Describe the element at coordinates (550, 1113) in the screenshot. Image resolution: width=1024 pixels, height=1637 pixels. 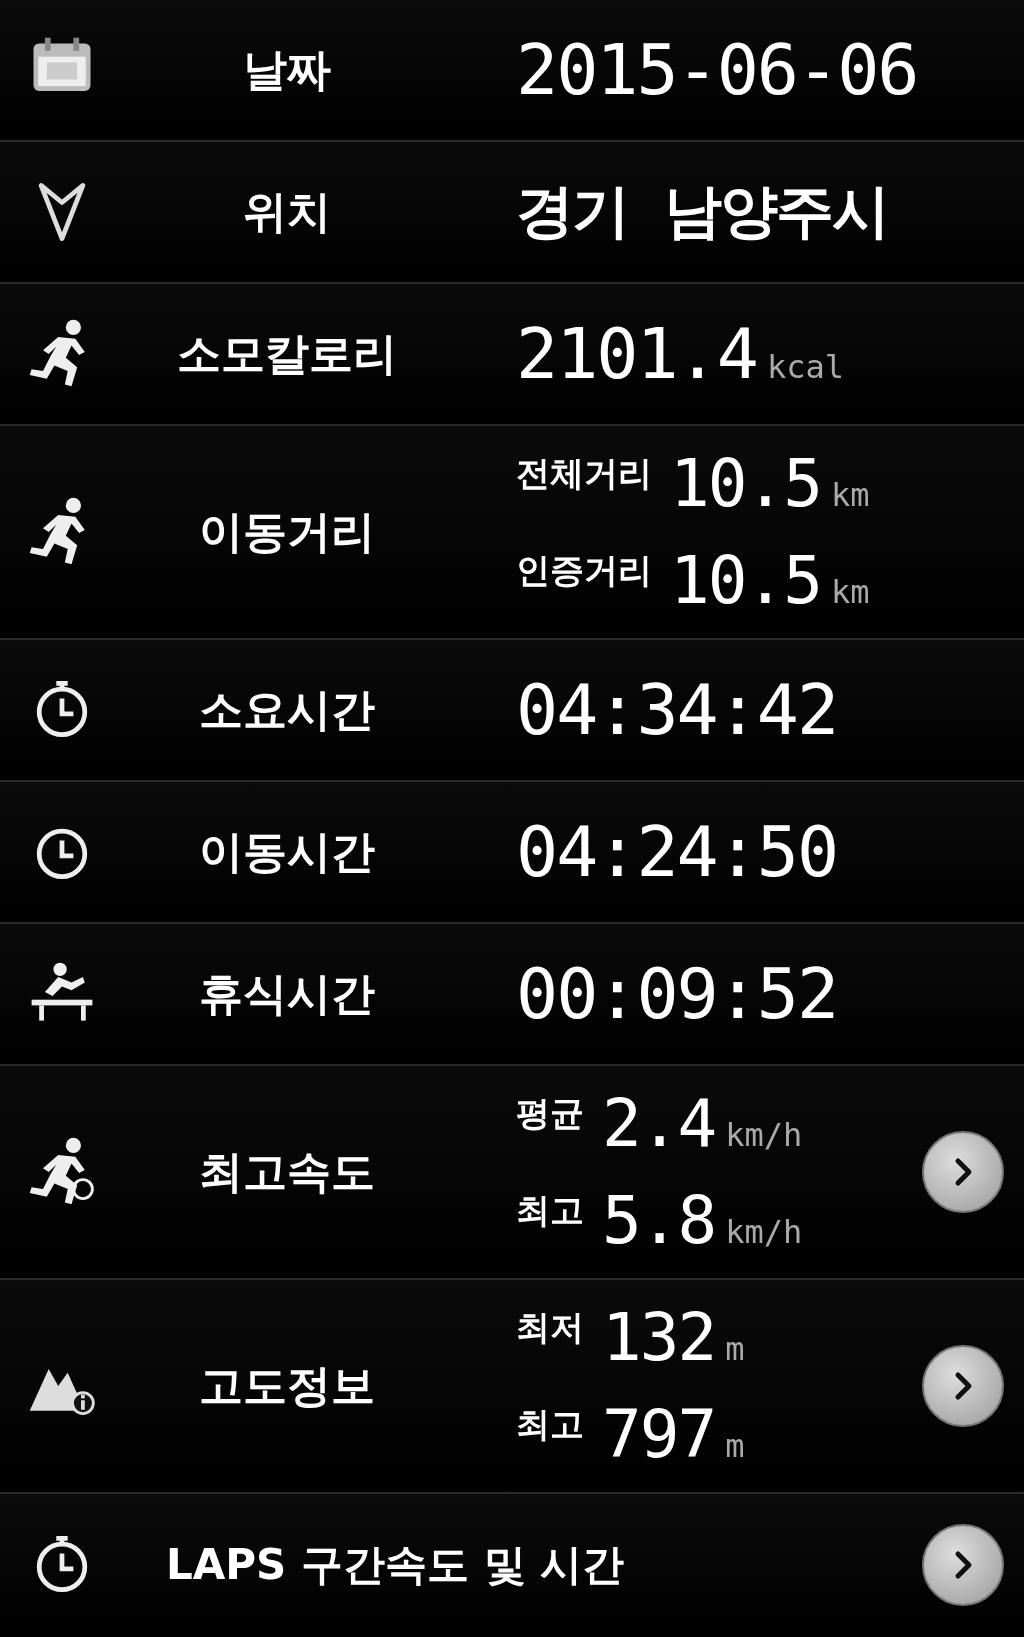
I see `value-caption: 평균` at that location.